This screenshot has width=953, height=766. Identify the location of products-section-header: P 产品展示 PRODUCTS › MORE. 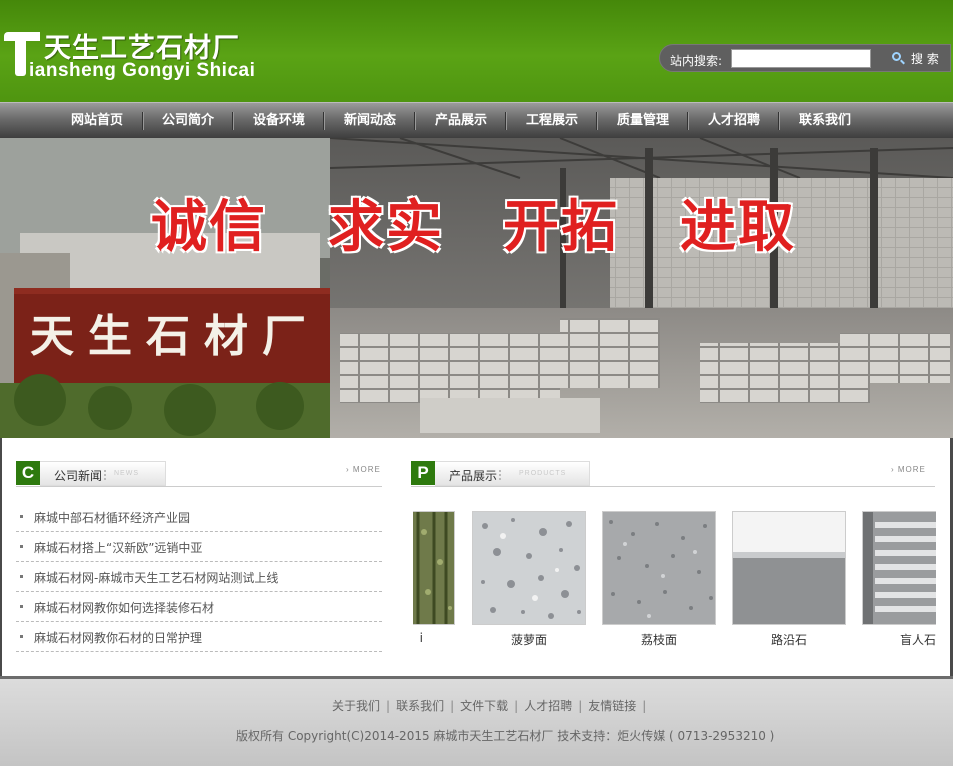
(673, 474).